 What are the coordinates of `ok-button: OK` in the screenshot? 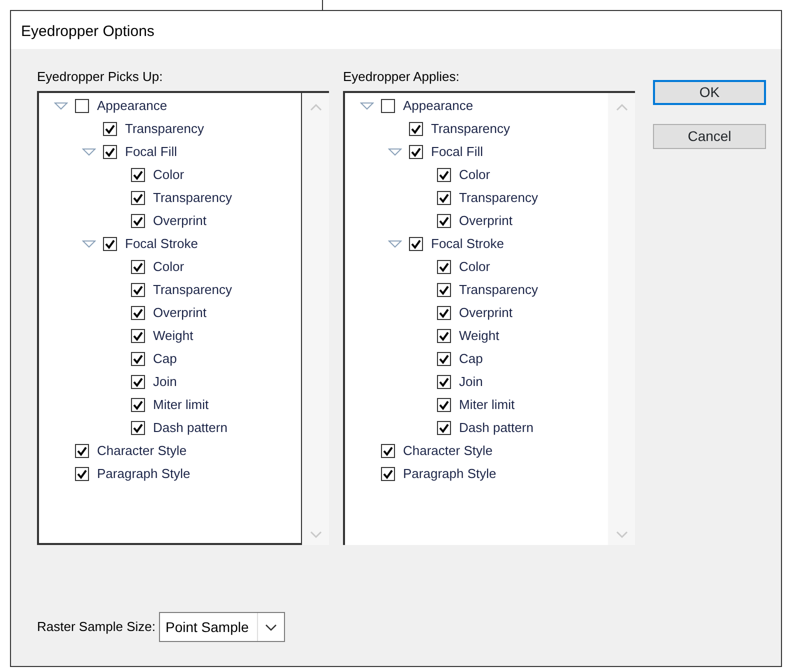 It's located at (709, 92).